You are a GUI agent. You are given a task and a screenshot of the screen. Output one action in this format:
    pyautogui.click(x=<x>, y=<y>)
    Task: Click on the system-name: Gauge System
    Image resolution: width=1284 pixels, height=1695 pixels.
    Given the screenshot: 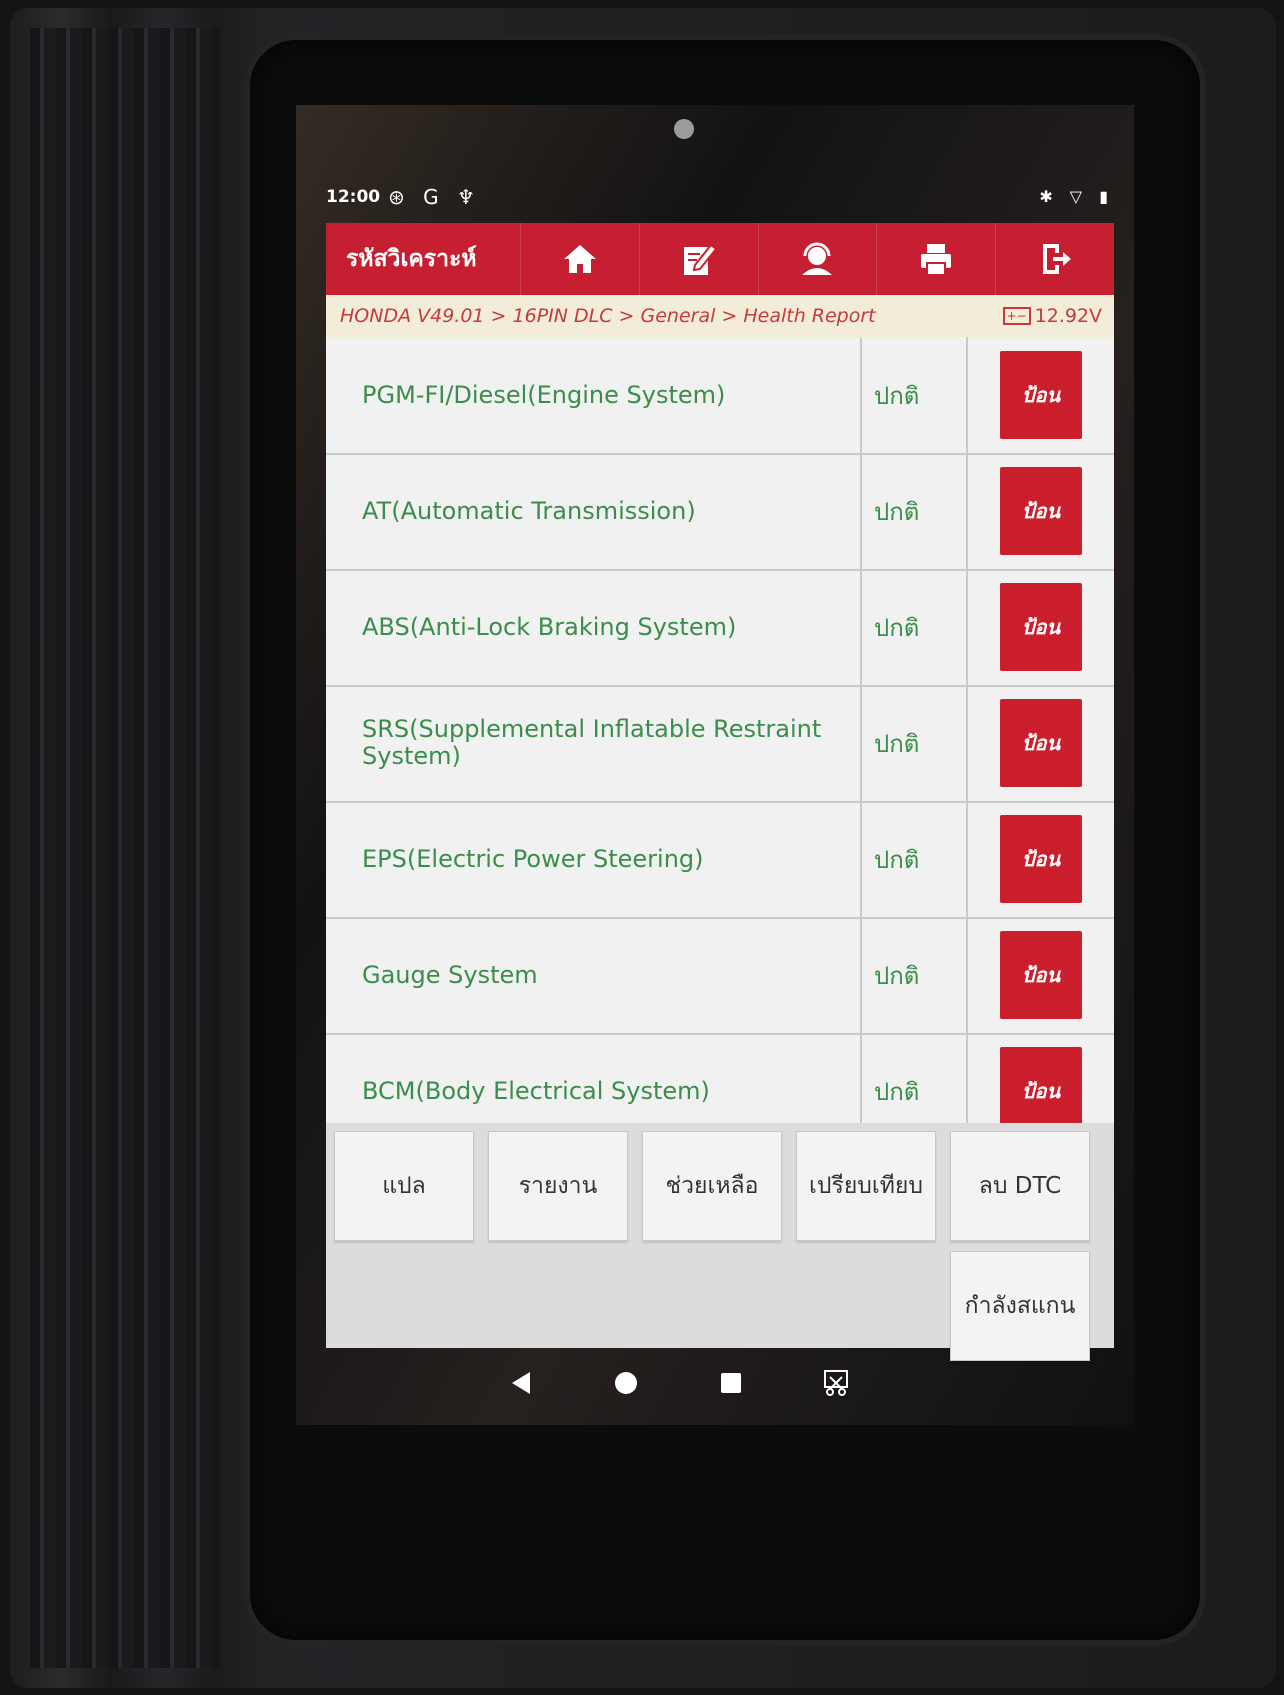 What is the action you would take?
    pyautogui.click(x=450, y=974)
    